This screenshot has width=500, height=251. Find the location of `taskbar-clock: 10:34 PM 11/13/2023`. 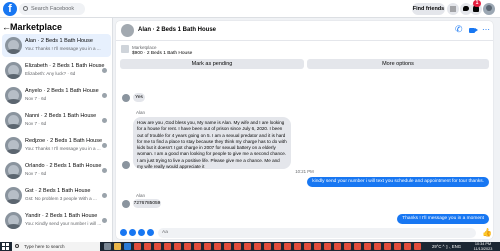

taskbar-clock: 10:34 PM 11/13/2023 is located at coordinates (483, 246).